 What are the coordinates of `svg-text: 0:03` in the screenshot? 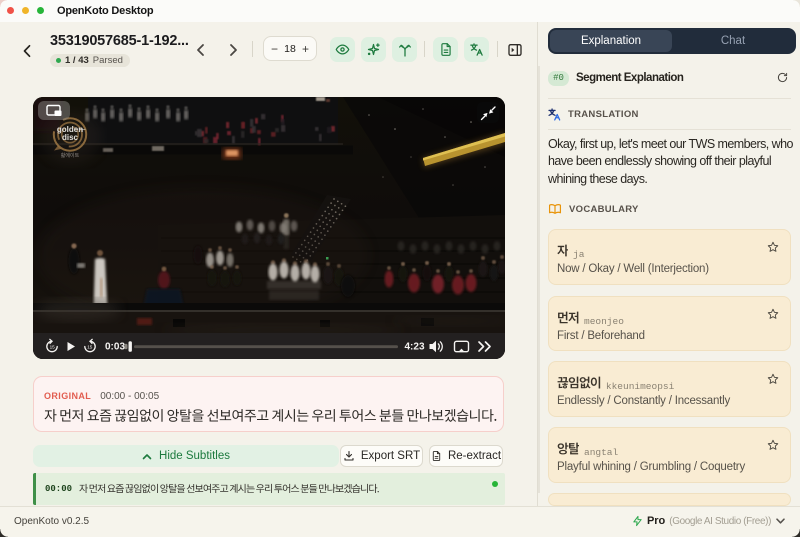 It's located at (115, 347).